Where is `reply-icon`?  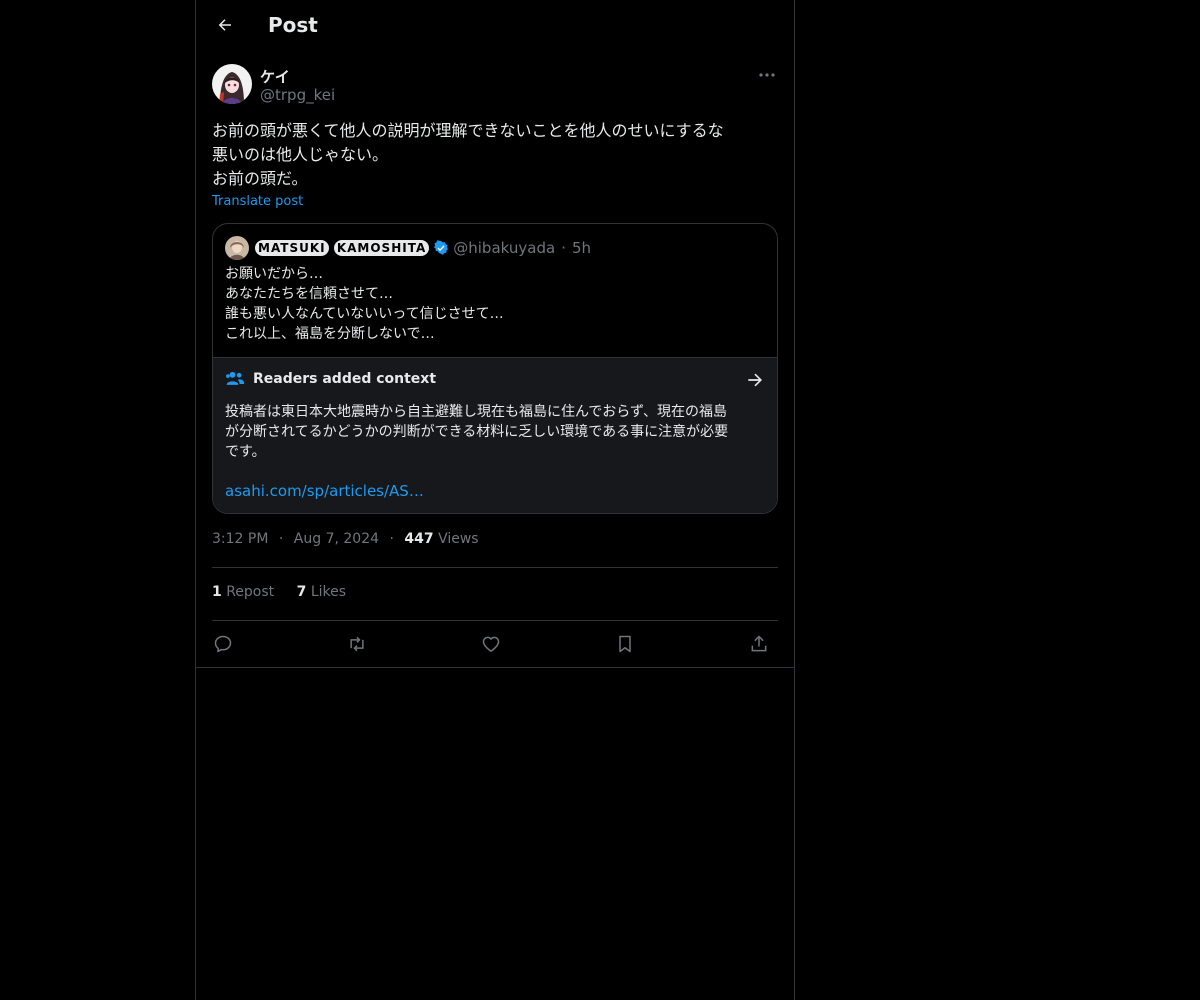 reply-icon is located at coordinates (223, 644).